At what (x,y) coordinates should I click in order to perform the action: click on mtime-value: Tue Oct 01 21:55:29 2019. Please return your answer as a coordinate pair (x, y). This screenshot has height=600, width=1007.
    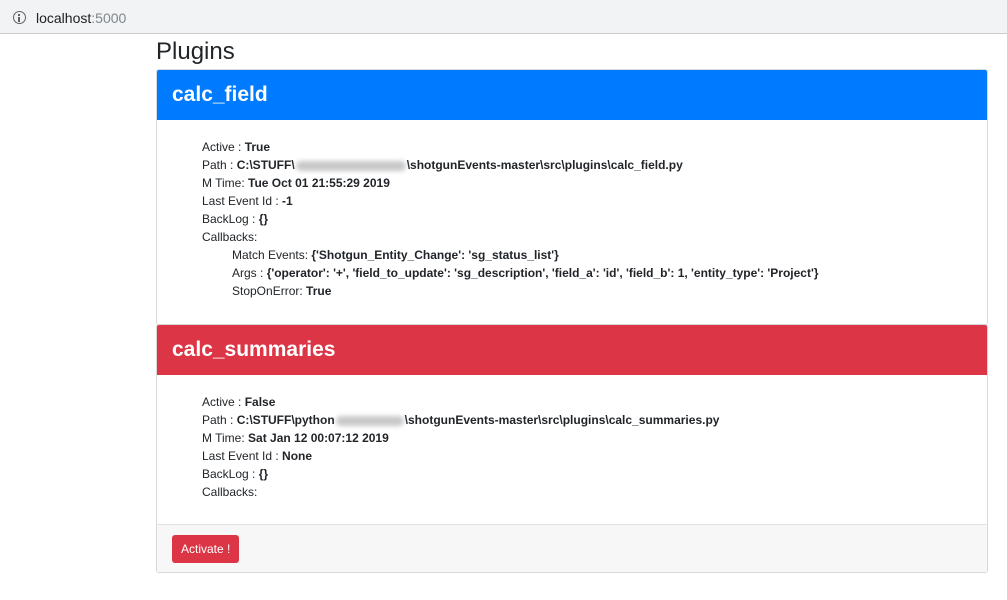
    Looking at the image, I should click on (319, 183).